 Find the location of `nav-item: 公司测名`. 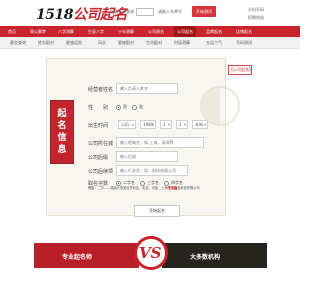

nav-item: 公司测名 is located at coordinates (156, 31).